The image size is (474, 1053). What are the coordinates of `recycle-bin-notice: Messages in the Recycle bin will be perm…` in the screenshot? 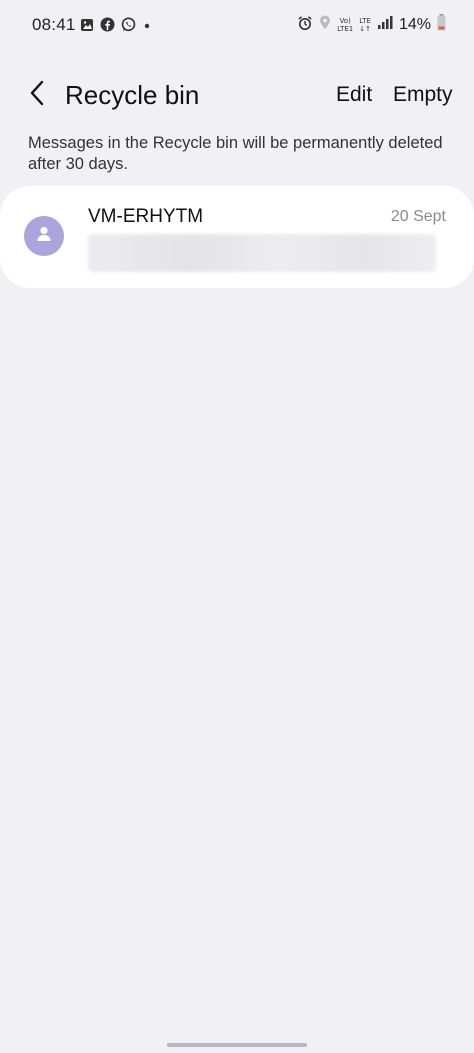 It's located at (235, 153).